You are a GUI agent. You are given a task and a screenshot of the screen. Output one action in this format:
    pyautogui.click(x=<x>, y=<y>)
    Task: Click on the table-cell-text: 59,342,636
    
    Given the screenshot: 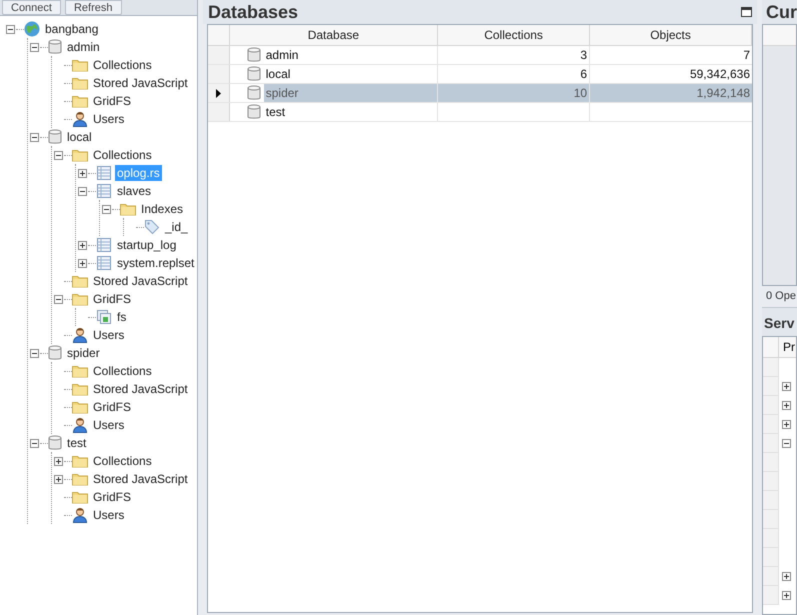 What is the action you would take?
    pyautogui.click(x=720, y=74)
    